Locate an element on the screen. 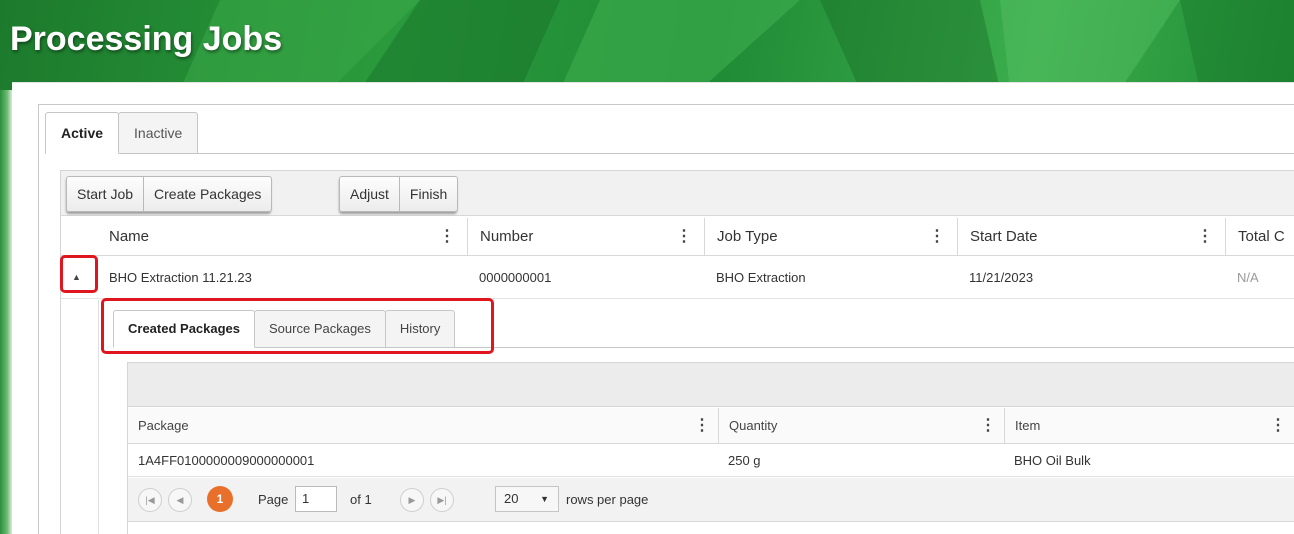 This screenshot has width=1294, height=534. page-title: Processing Jobs is located at coordinates (146, 39).